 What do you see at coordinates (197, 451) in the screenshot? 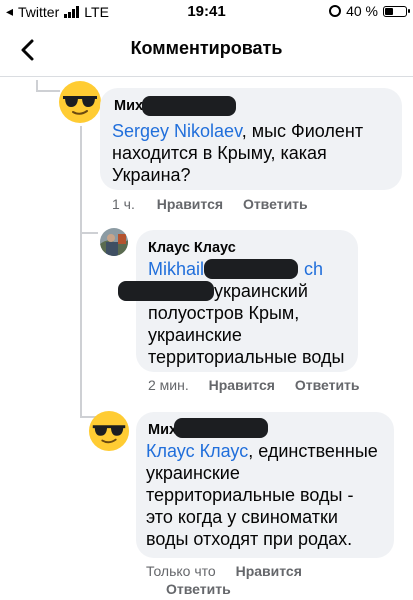
I see `mention-link: Клаус Клаус` at bounding box center [197, 451].